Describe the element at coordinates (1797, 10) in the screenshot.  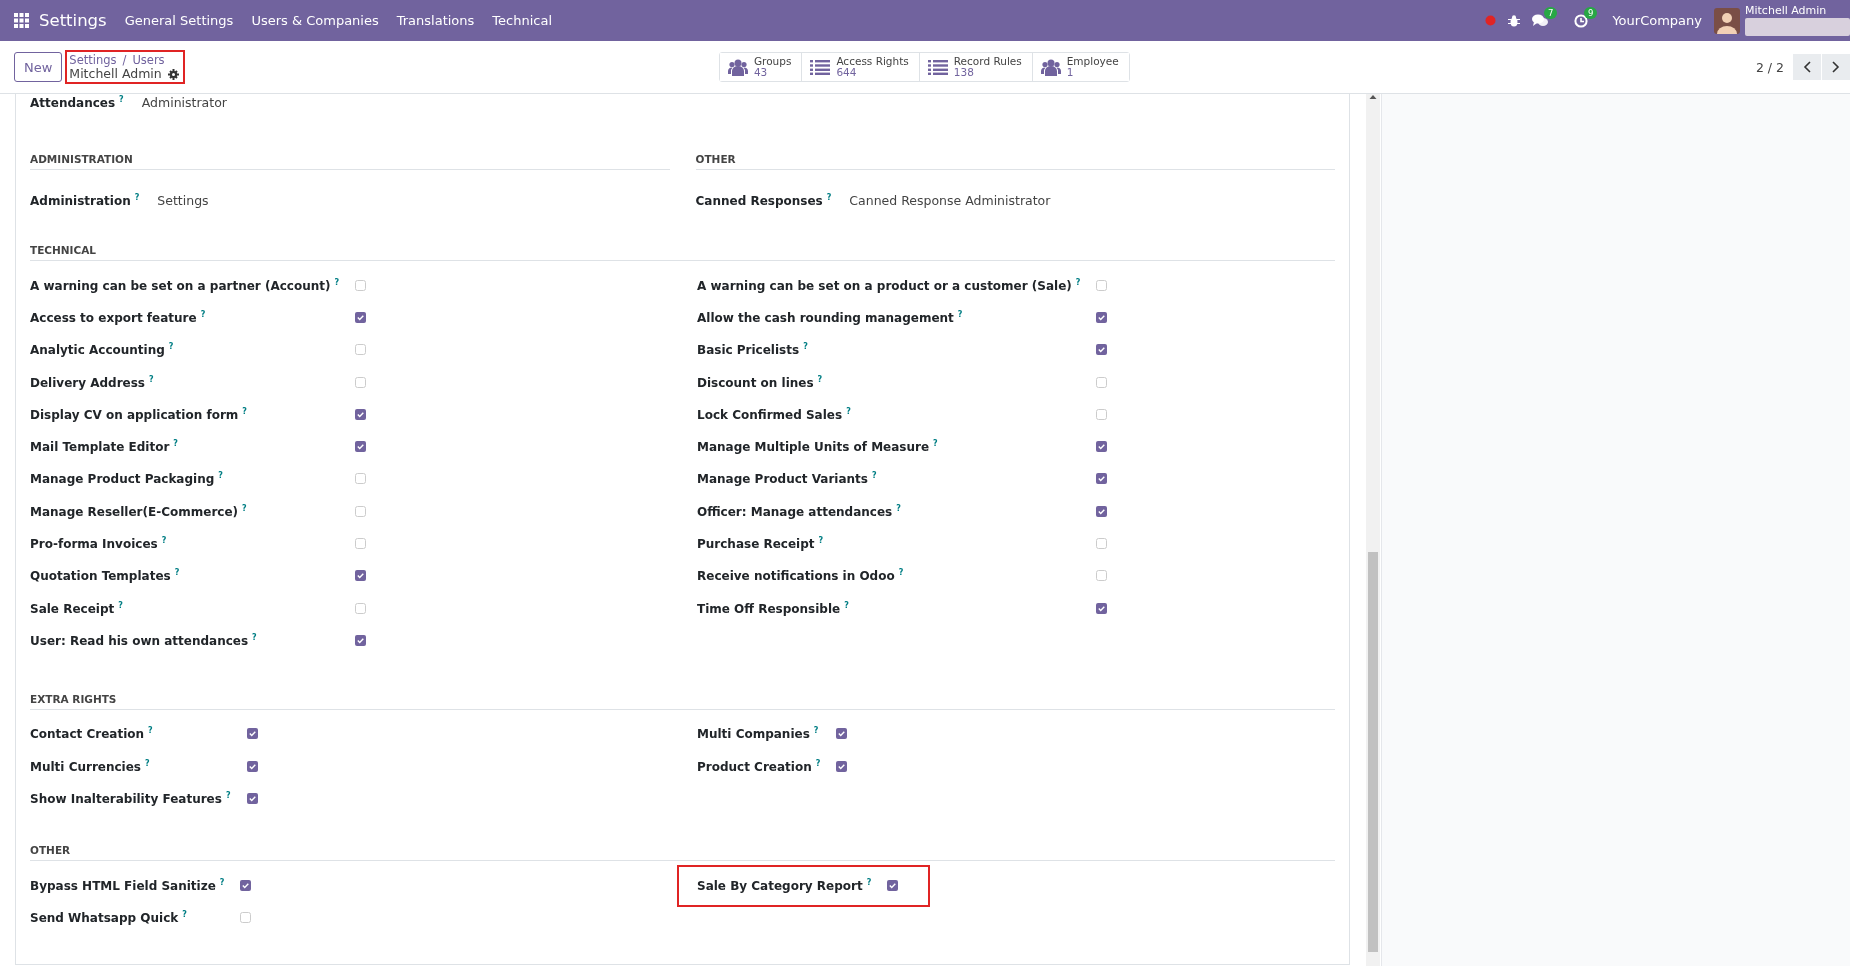
I see `user-name: Mitchell Admin` at that location.